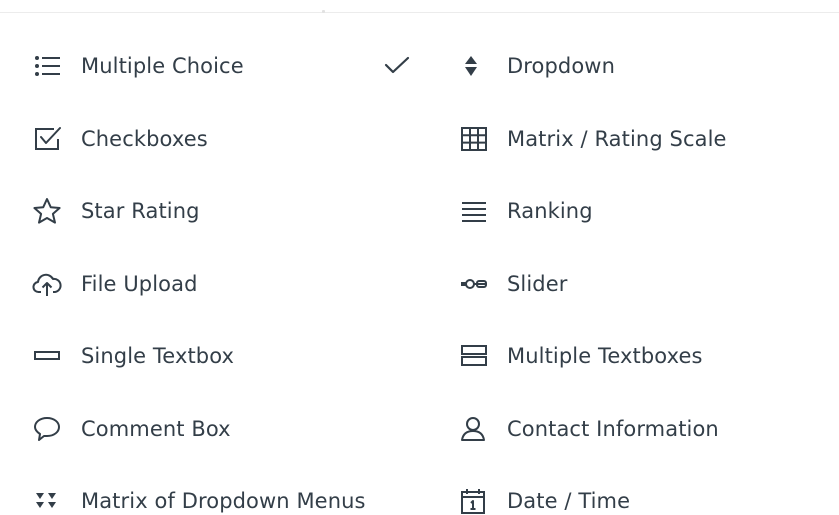 This screenshot has height=515, width=839. I want to click on menu-item-label: Matrix / Rating Scale, so click(617, 138).